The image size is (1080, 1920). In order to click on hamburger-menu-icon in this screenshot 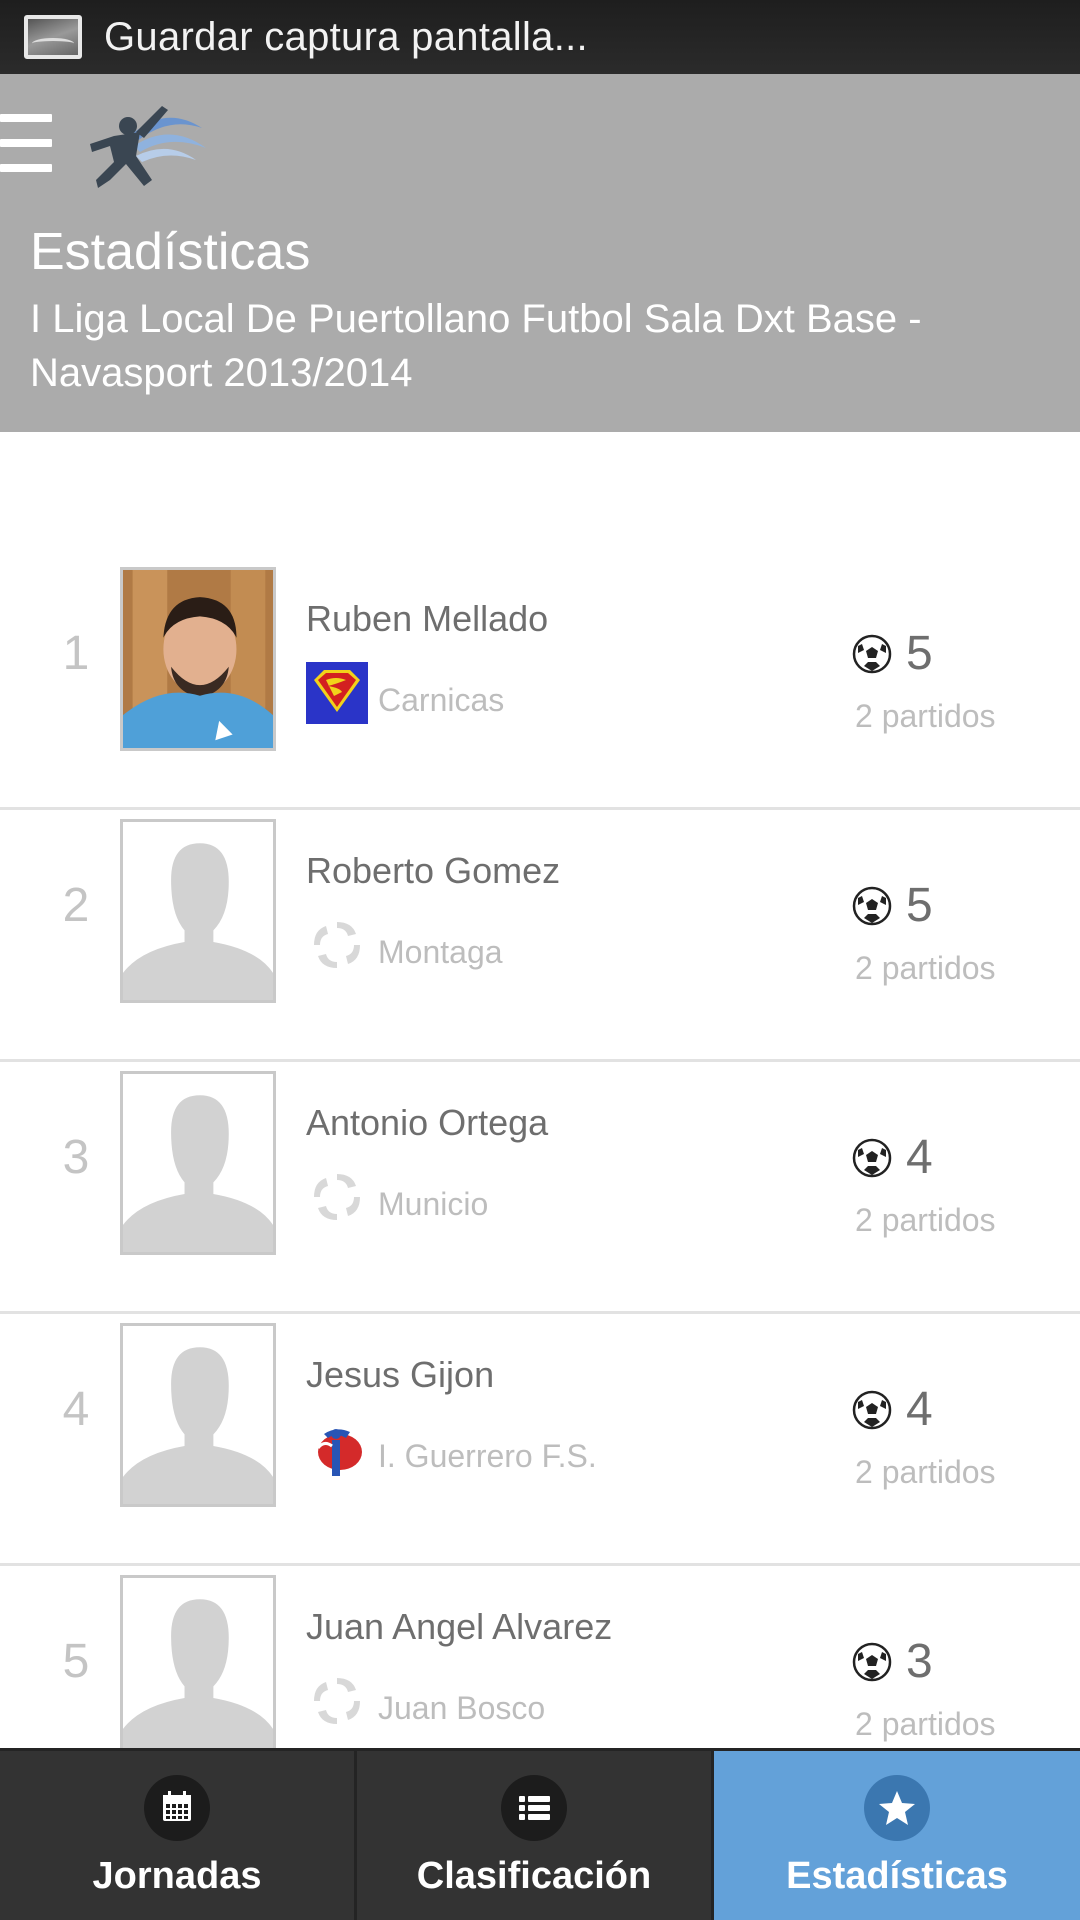, I will do `click(26, 143)`.